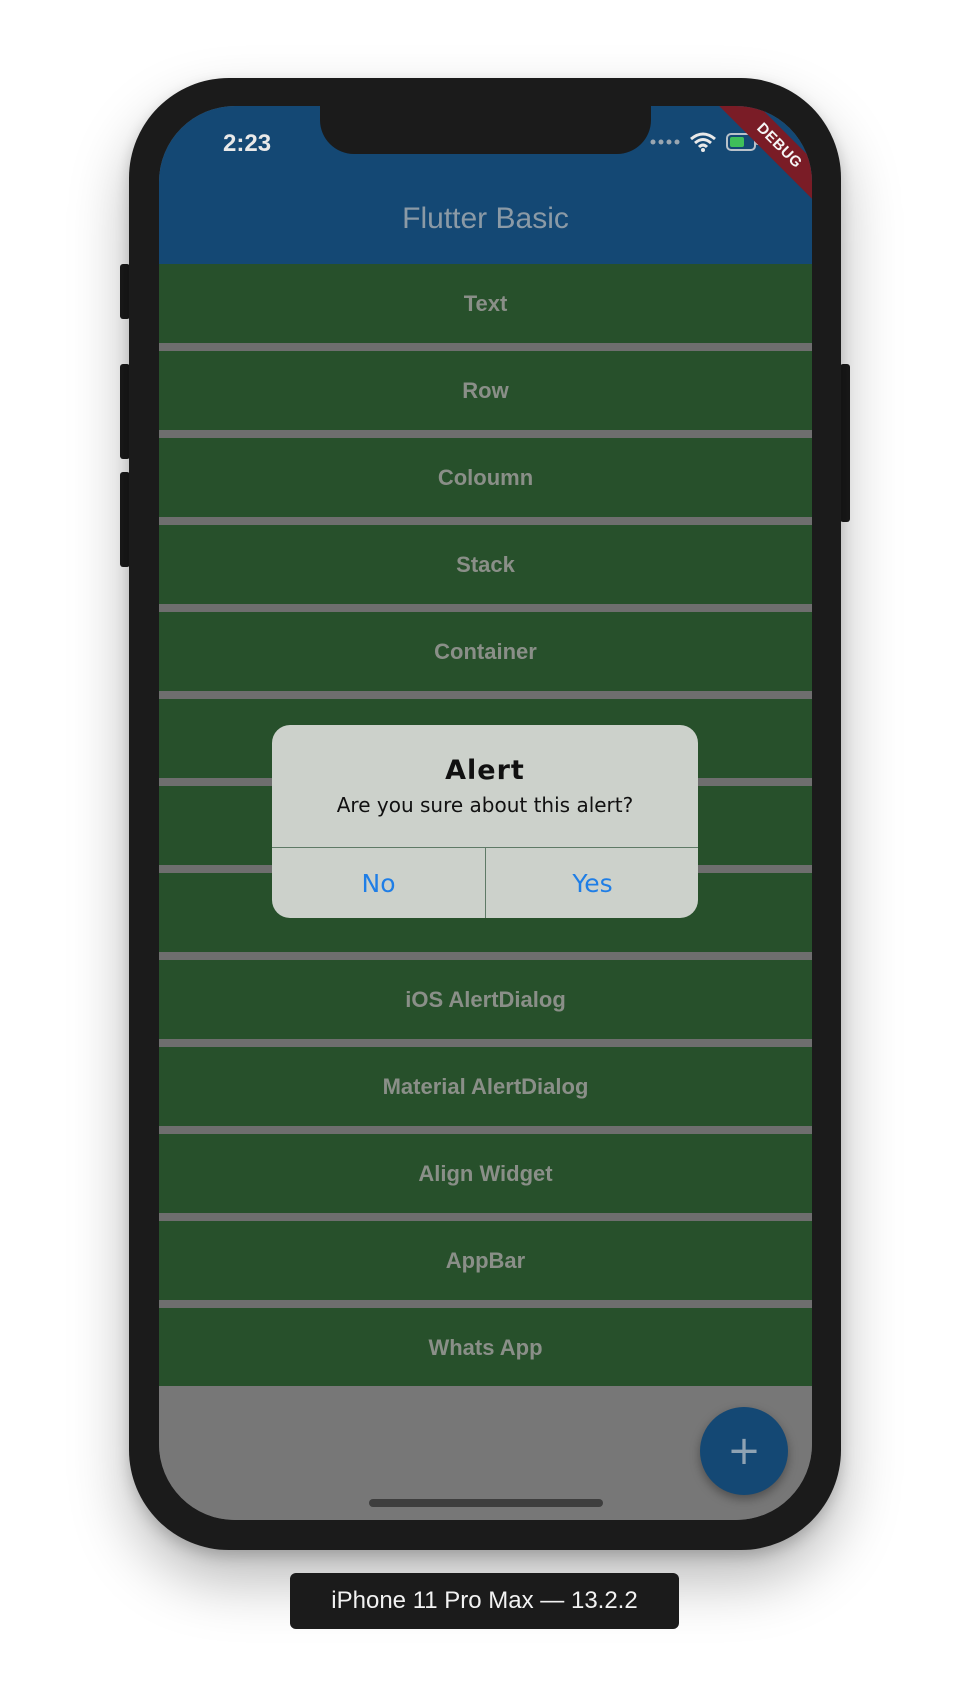 The image size is (970, 1700). Describe the element at coordinates (592, 883) in the screenshot. I see `yes-button: Yes` at that location.